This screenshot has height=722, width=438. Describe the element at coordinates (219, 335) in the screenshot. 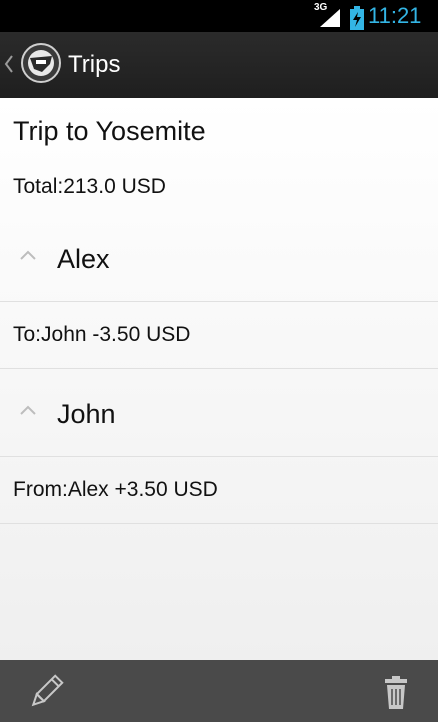

I see `balance-item: To:John -3.50 USD` at that location.